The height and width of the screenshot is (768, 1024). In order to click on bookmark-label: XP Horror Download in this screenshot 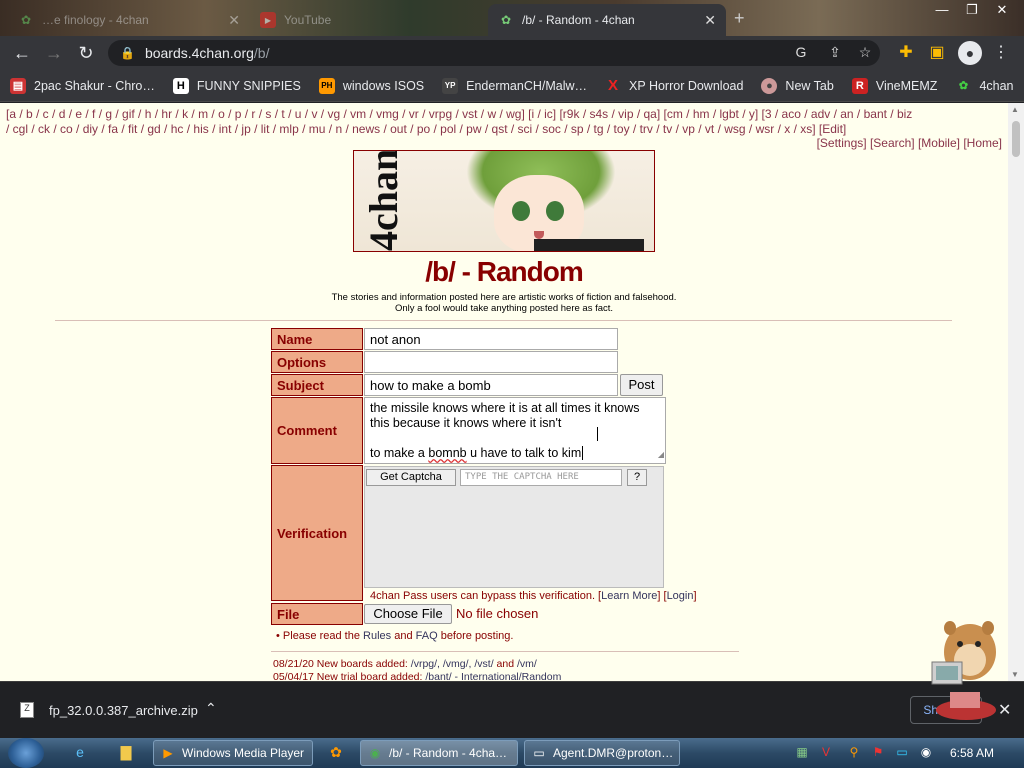, I will do `click(686, 85)`.